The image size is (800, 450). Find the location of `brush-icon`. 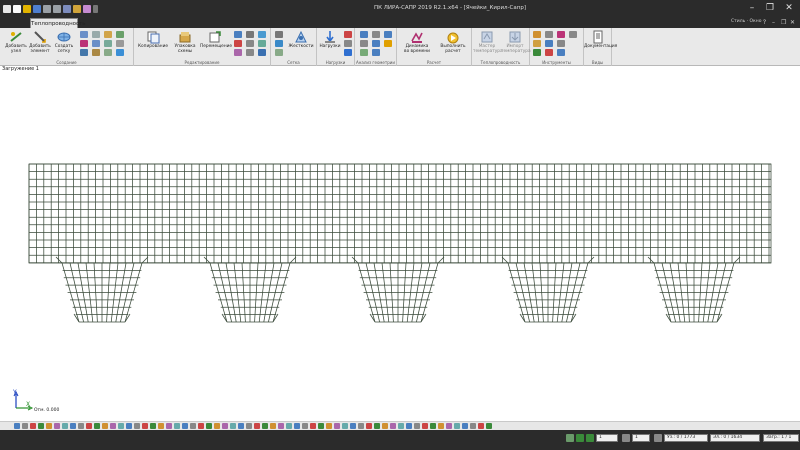

brush-icon is located at coordinates (279, 43).